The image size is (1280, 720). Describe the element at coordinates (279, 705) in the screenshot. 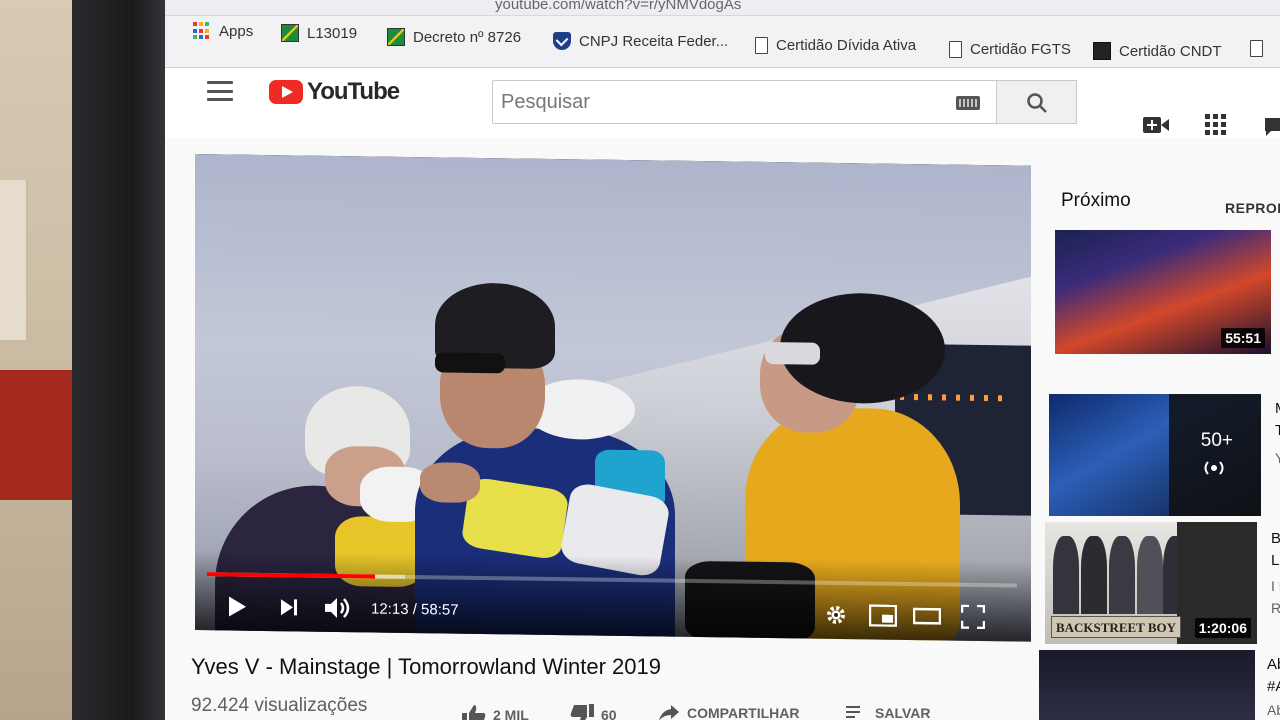

I see `view-count: 92.424 visualizações` at that location.